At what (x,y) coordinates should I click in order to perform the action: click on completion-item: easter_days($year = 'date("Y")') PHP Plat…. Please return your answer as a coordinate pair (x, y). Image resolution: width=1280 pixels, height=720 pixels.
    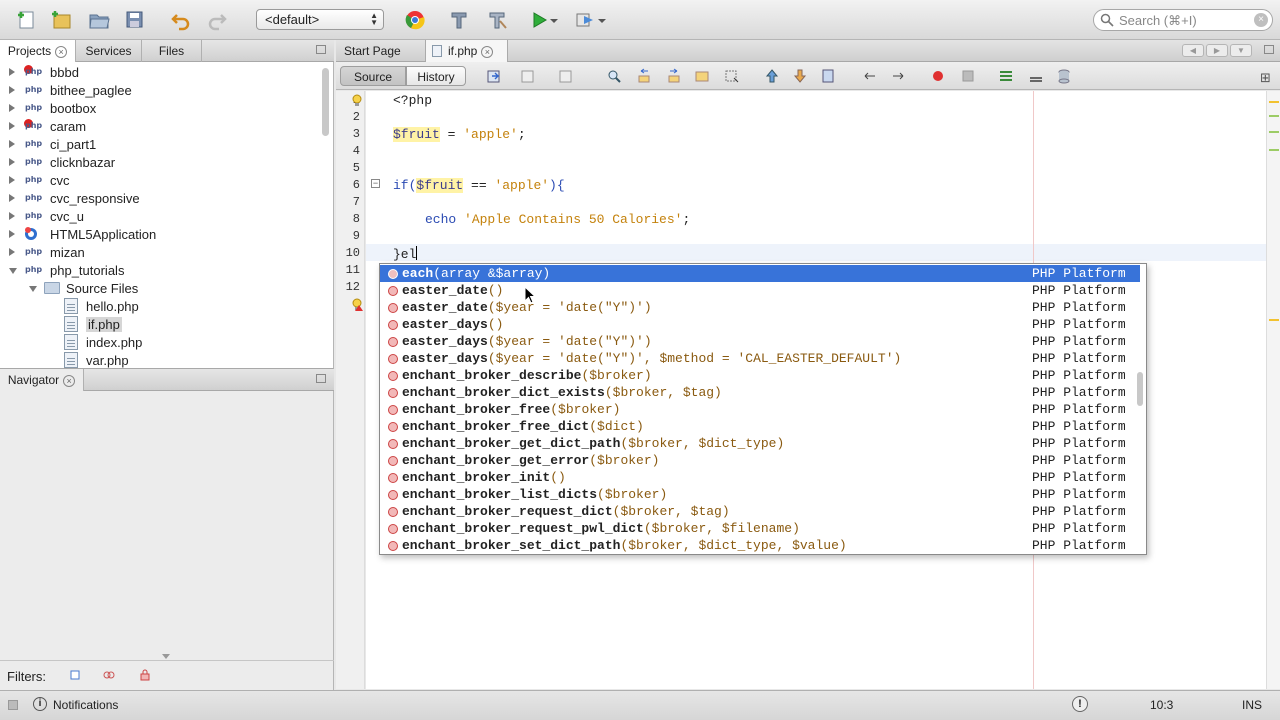
    Looking at the image, I should click on (760, 341).